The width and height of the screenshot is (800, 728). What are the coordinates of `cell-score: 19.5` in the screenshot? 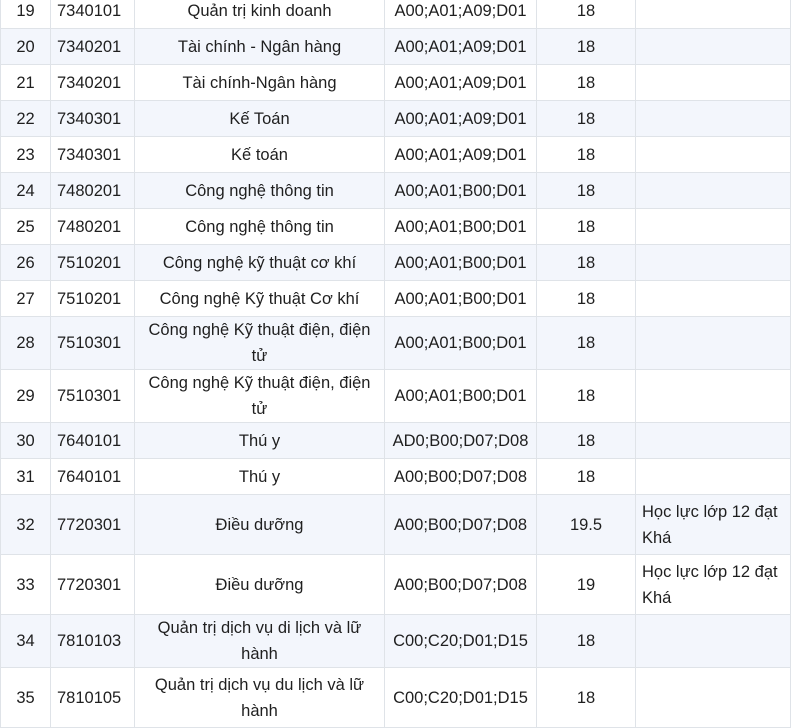 It's located at (586, 524).